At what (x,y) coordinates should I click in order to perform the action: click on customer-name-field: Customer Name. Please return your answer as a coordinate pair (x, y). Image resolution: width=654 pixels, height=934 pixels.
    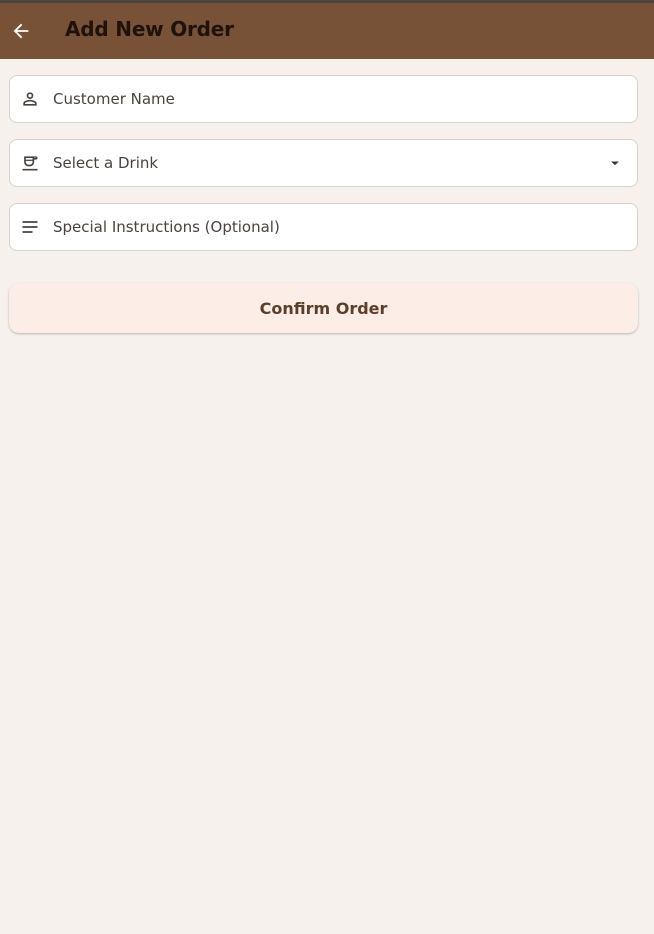
    Looking at the image, I should click on (323, 99).